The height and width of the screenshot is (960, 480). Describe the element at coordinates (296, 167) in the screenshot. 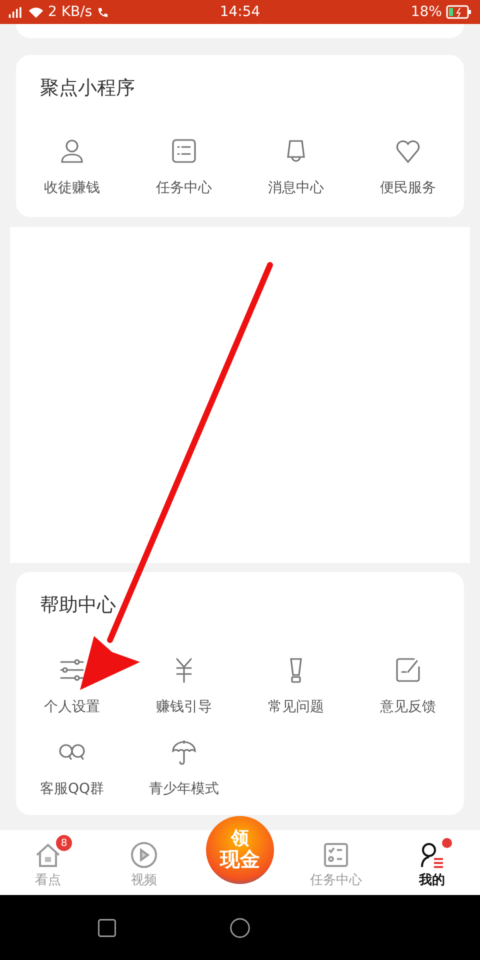

I see `shortcut-item: 消息中心` at that location.